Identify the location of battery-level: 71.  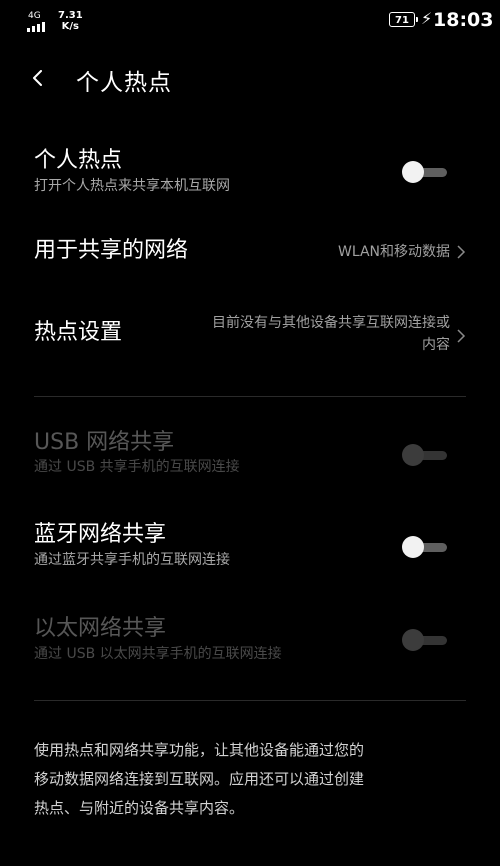
(402, 20).